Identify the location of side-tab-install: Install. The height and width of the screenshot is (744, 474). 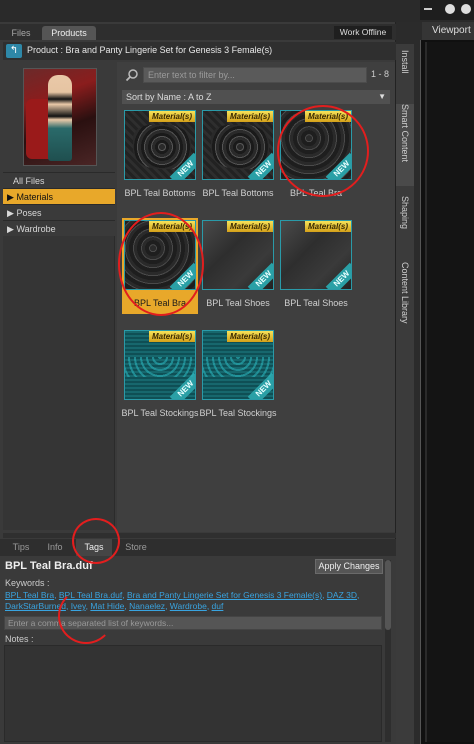
(405, 73).